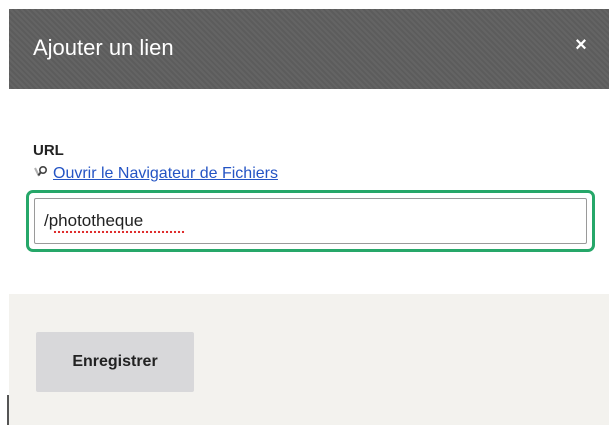  What do you see at coordinates (4, 212) in the screenshot?
I see `page-left-edge` at bounding box center [4, 212].